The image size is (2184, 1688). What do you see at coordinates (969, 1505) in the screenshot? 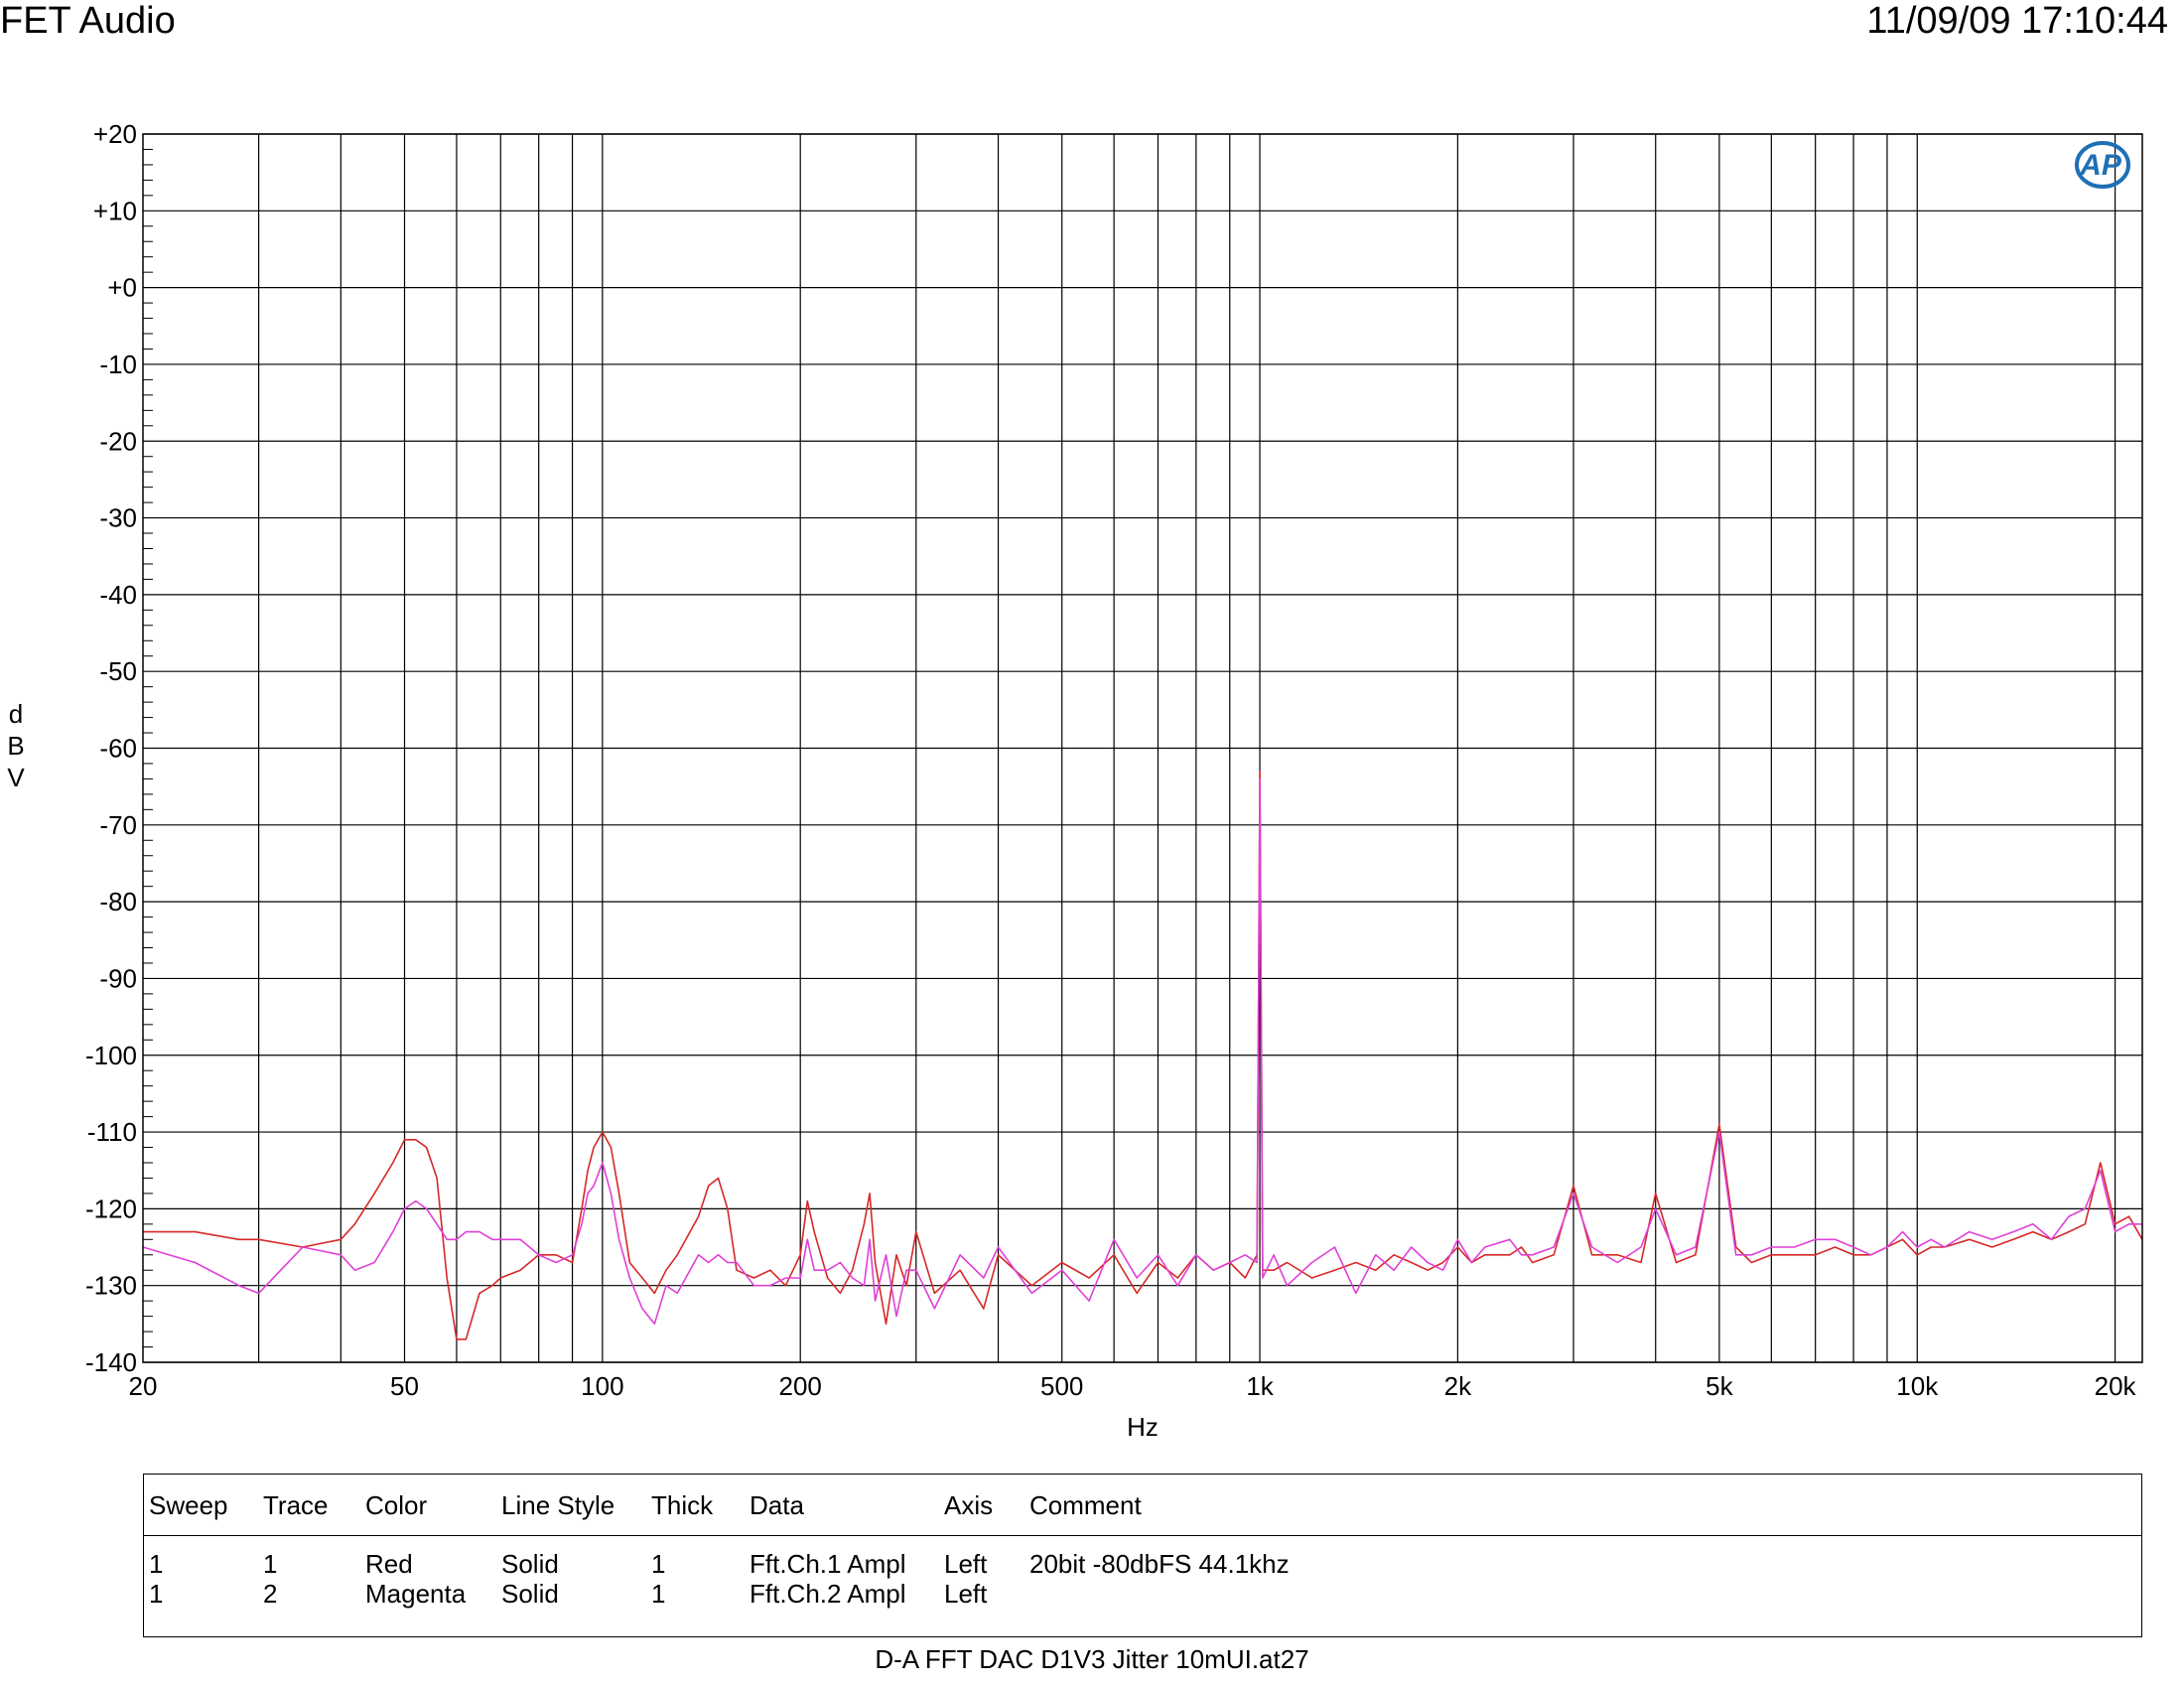
I see `legend-header-axis: Axis` at bounding box center [969, 1505].